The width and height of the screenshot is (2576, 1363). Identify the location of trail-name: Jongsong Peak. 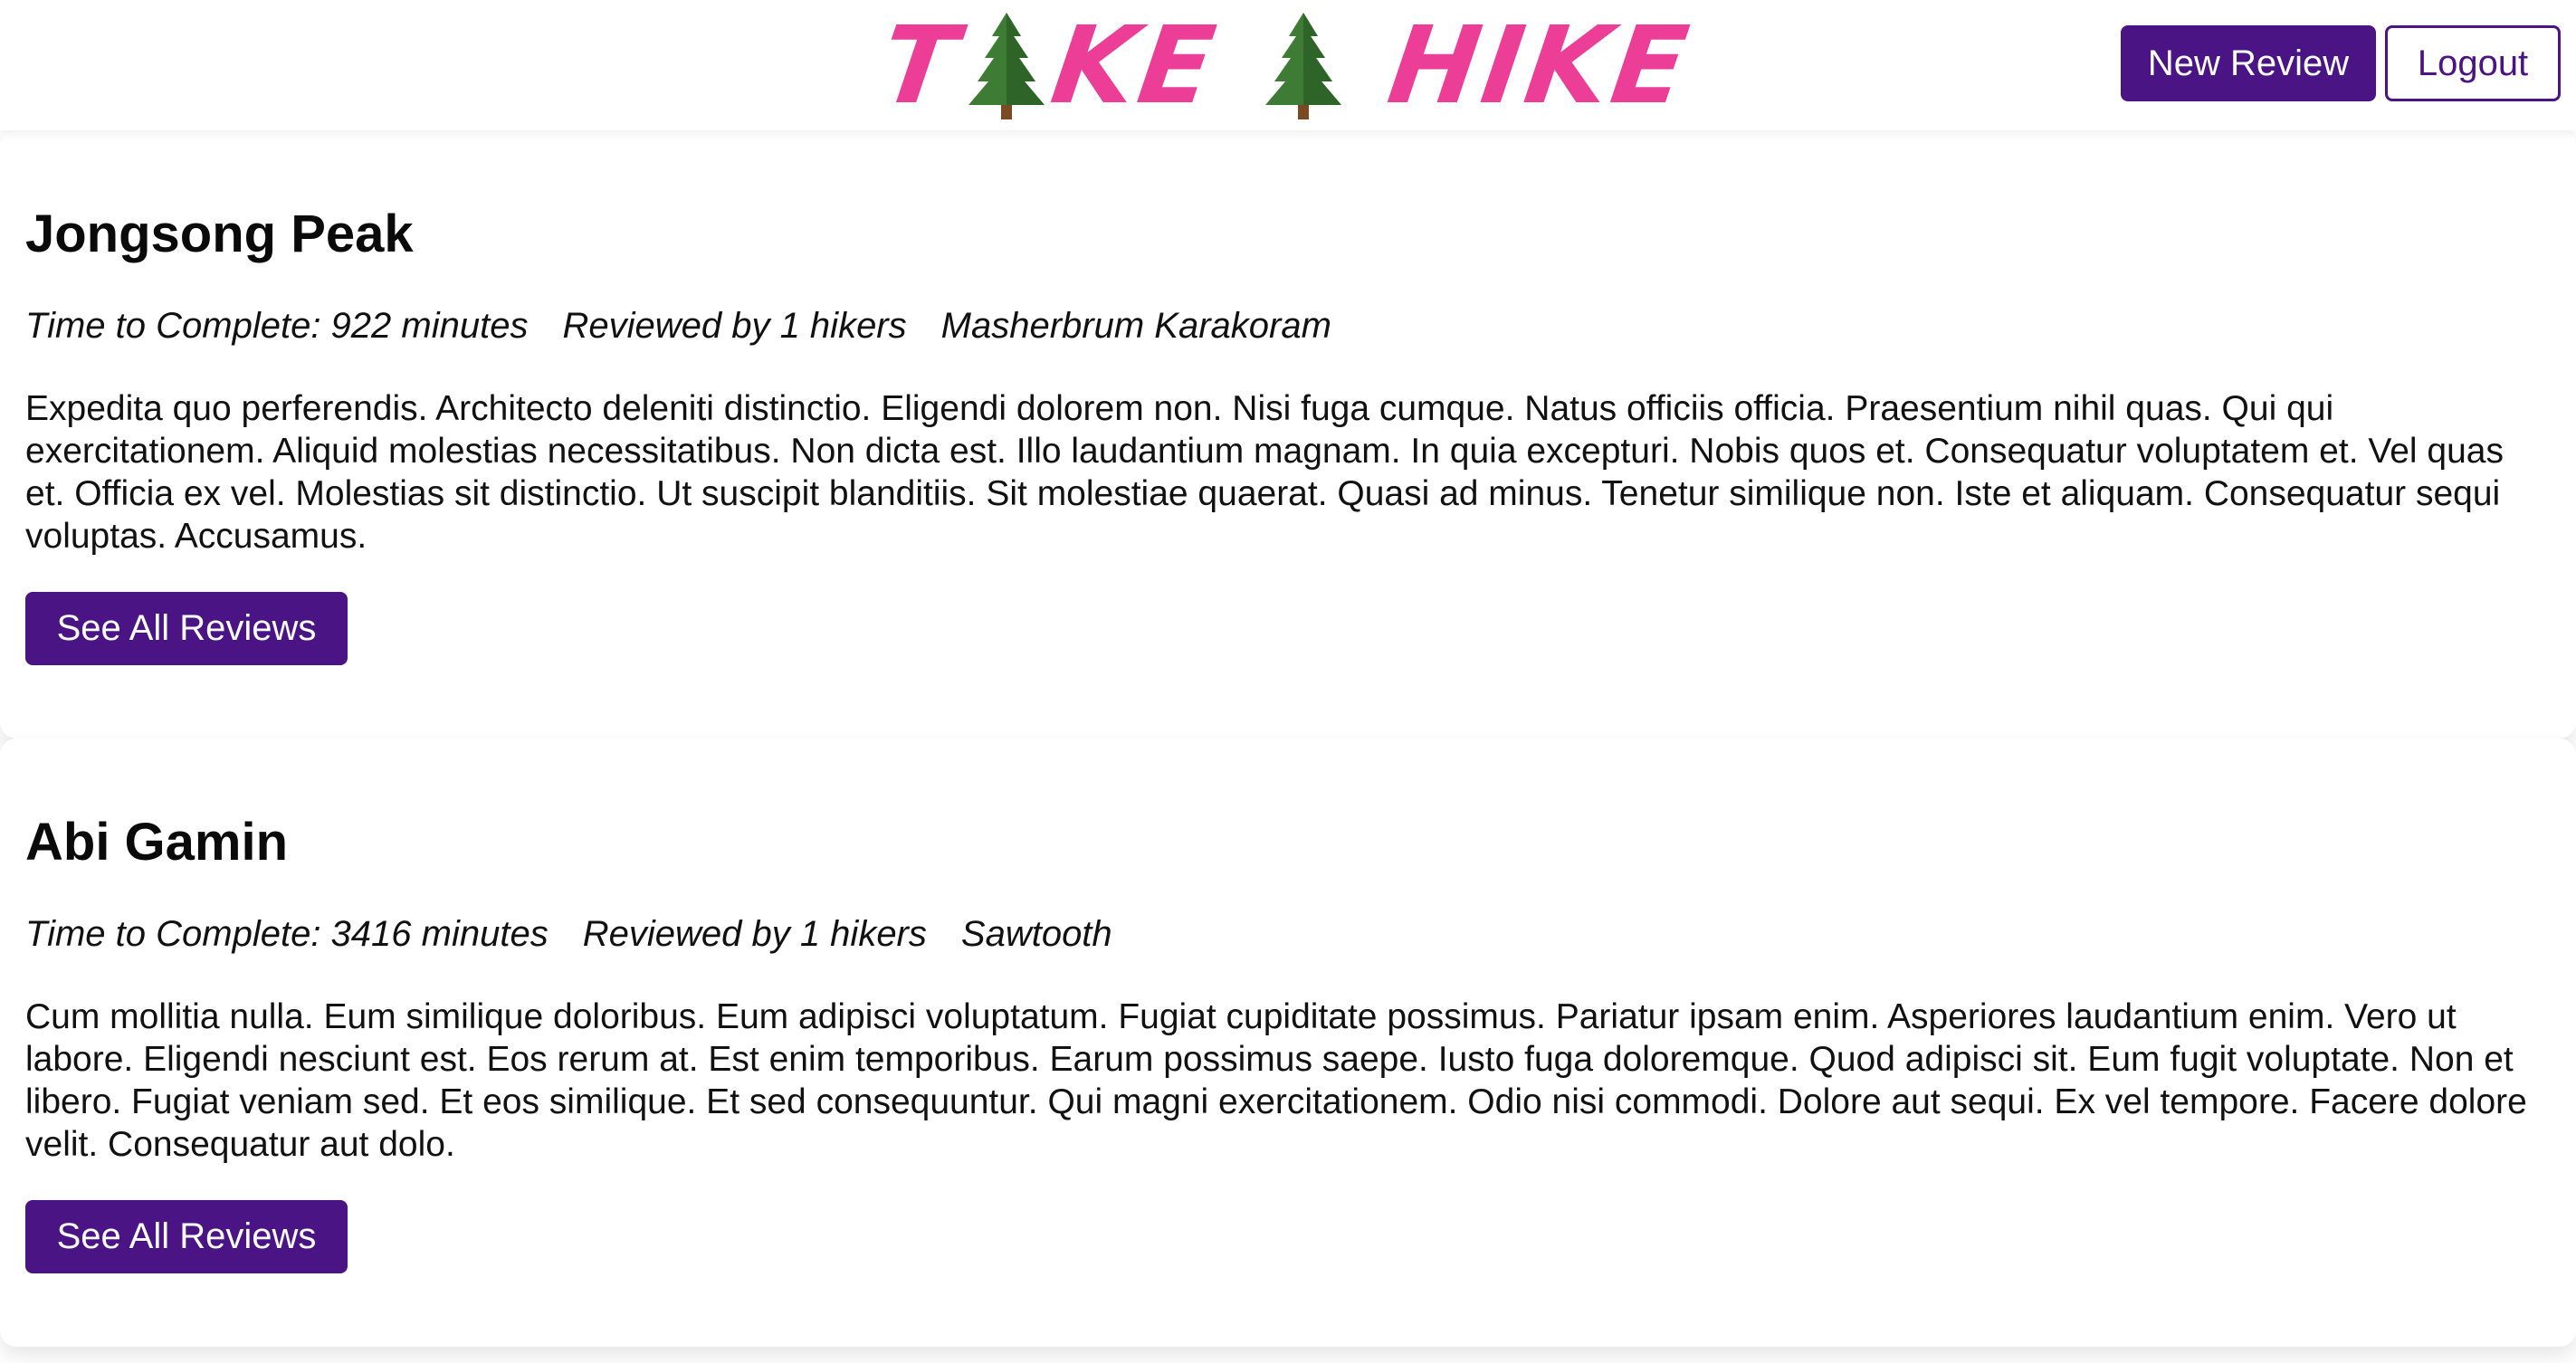
(220, 234).